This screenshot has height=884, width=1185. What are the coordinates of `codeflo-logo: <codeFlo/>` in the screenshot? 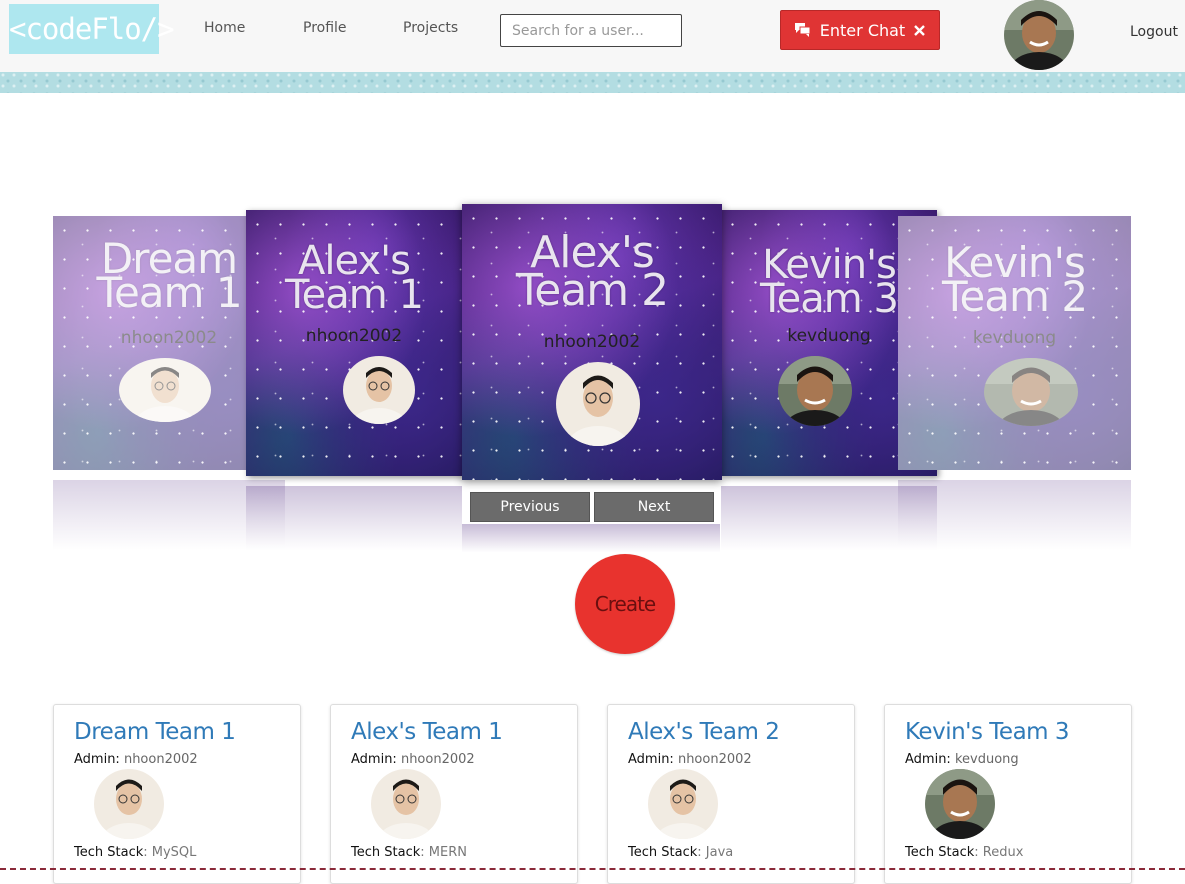 It's located at (92, 29).